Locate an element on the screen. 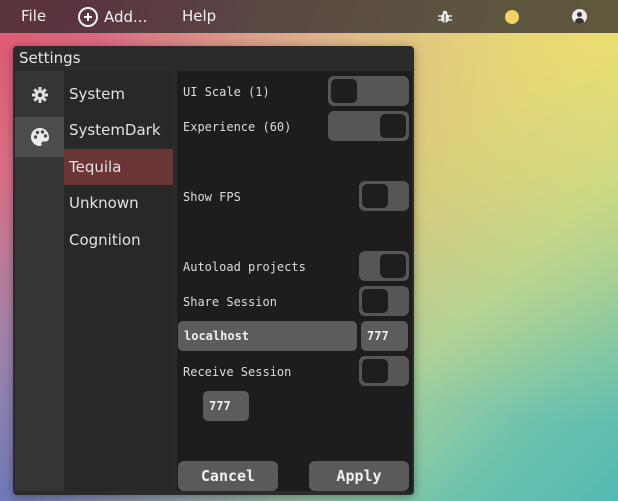 The height and width of the screenshot is (501, 618). autoload-projects-toggle is located at coordinates (384, 266).